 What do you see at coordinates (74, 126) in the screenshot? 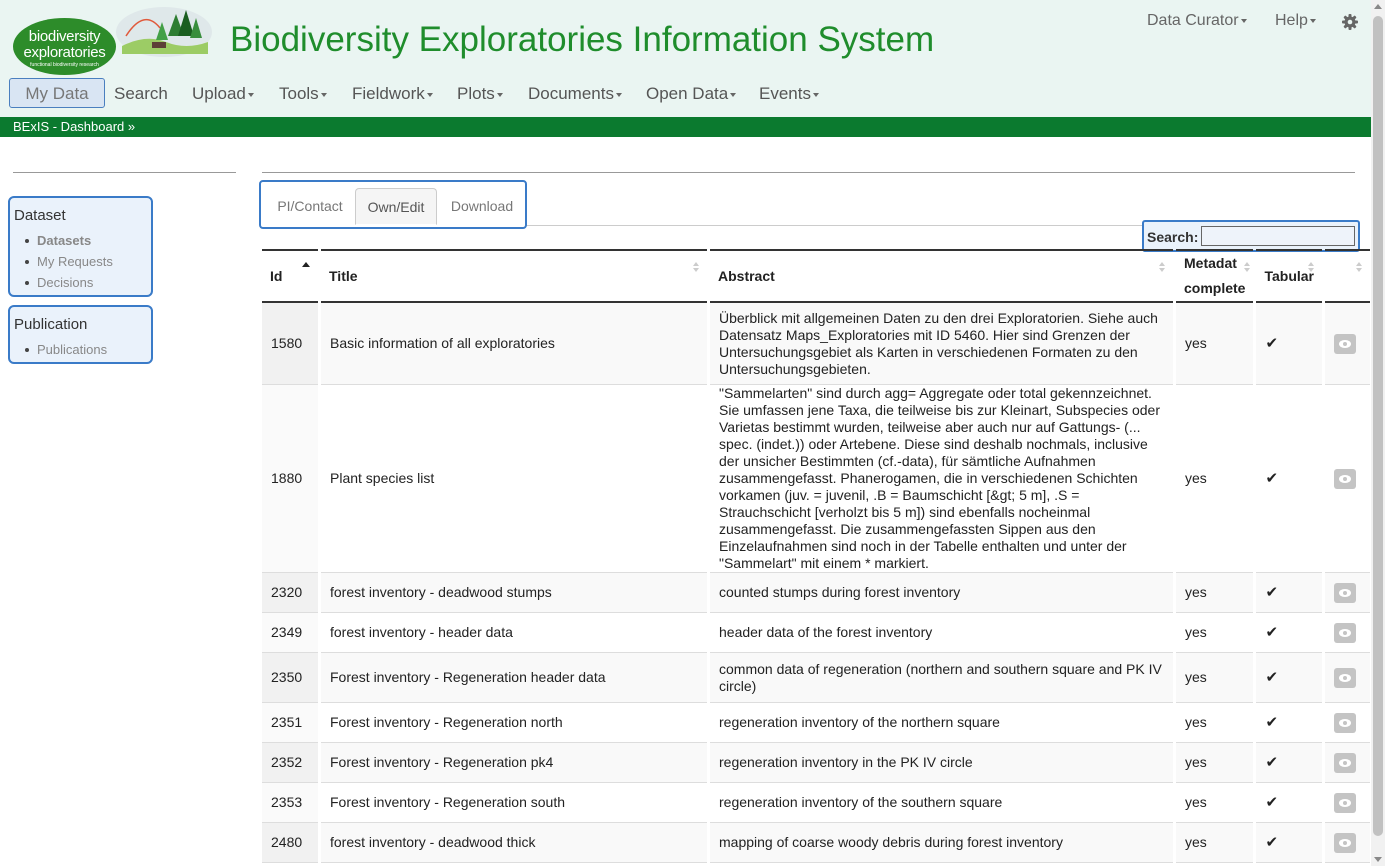
I see `breadcrumb-dashboard: BExIS - Dashboard »` at bounding box center [74, 126].